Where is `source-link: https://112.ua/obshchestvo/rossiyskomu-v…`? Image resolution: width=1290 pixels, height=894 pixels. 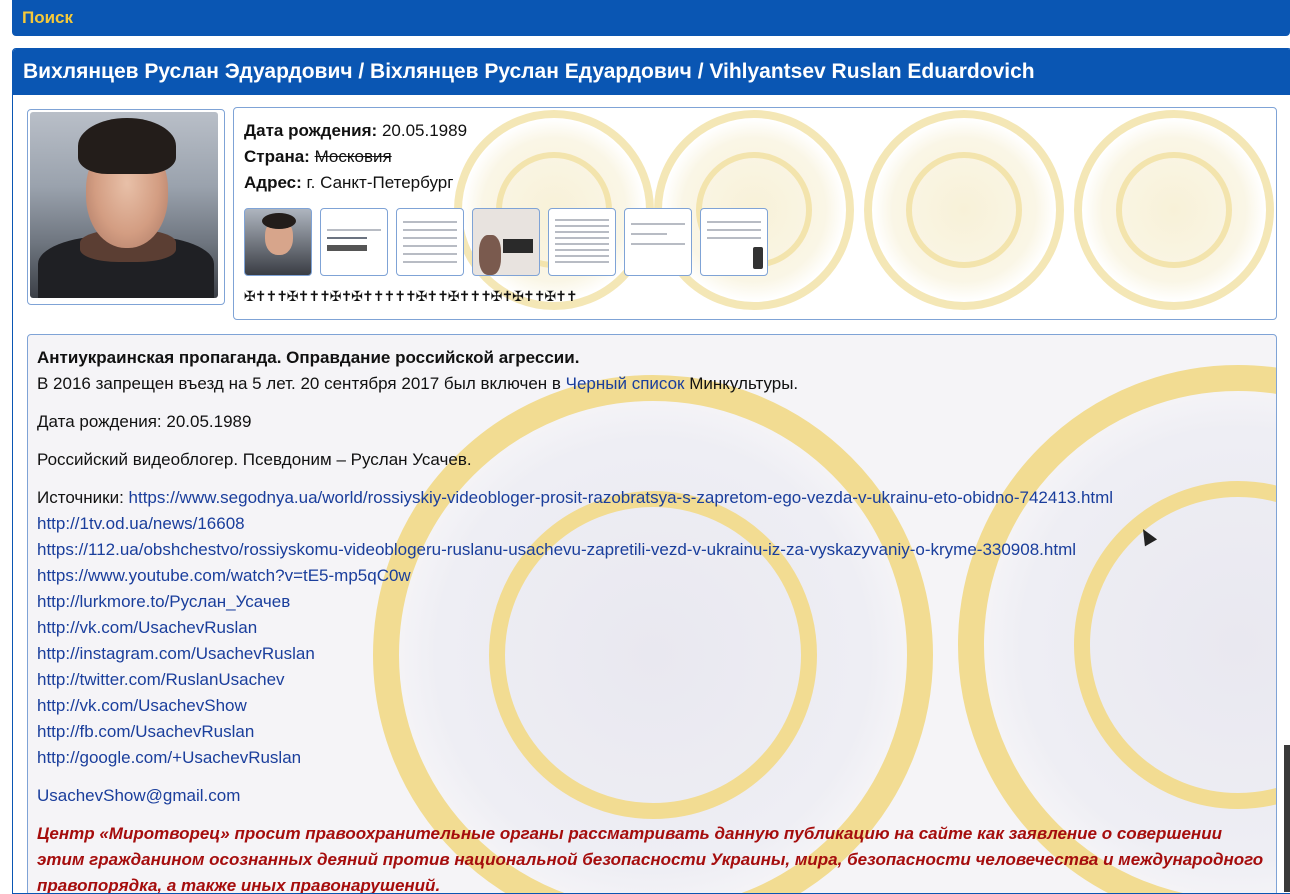 source-link: https://112.ua/obshchestvo/rossiyskomu-v… is located at coordinates (556, 549).